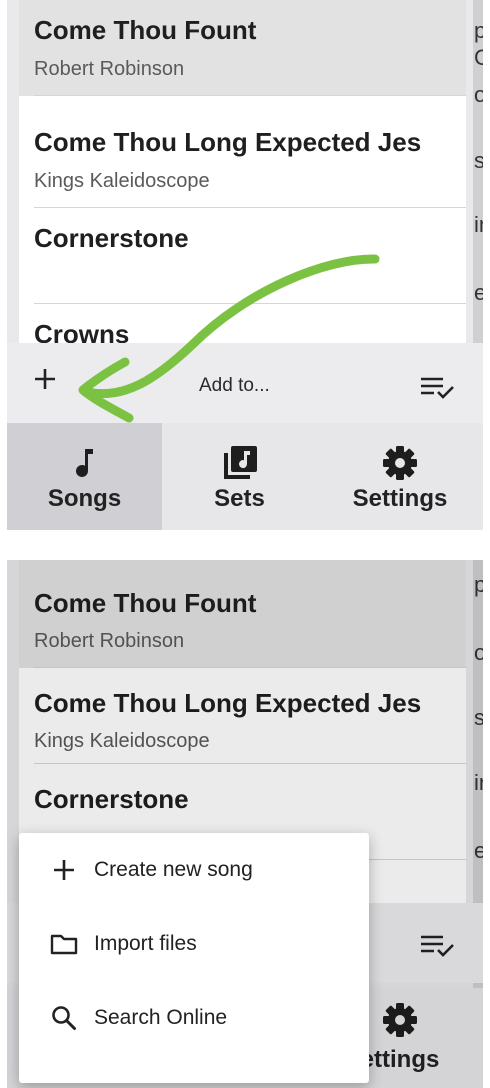 The image size is (490, 1088). Describe the element at coordinates (64, 944) in the screenshot. I see `folder-icon` at that location.